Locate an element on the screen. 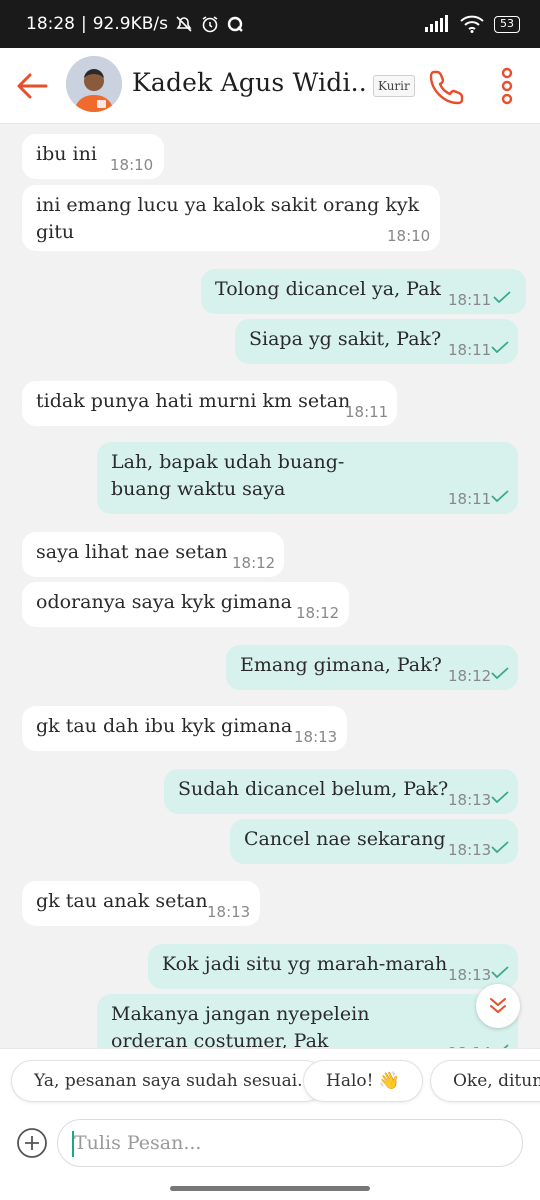 This screenshot has width=540, height=1200. status-time: 18:28 is located at coordinates (50, 24).